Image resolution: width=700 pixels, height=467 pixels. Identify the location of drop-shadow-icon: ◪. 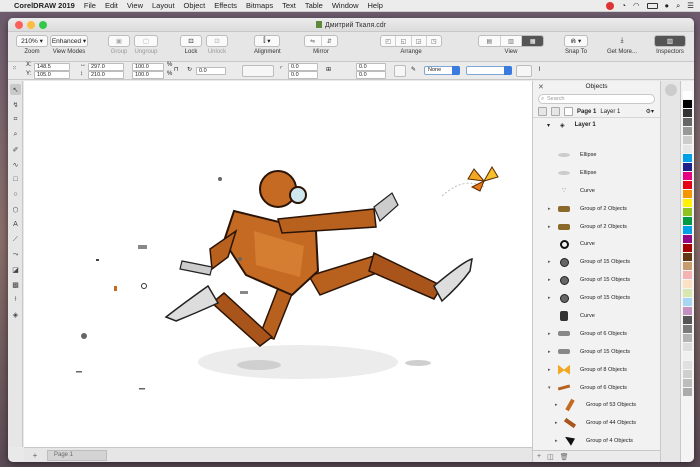
(15, 269).